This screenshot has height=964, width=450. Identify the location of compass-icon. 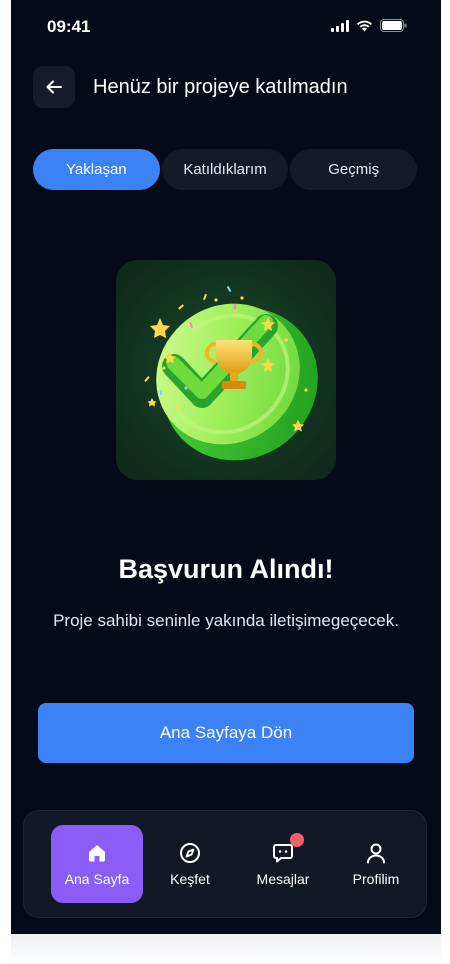
(190, 853).